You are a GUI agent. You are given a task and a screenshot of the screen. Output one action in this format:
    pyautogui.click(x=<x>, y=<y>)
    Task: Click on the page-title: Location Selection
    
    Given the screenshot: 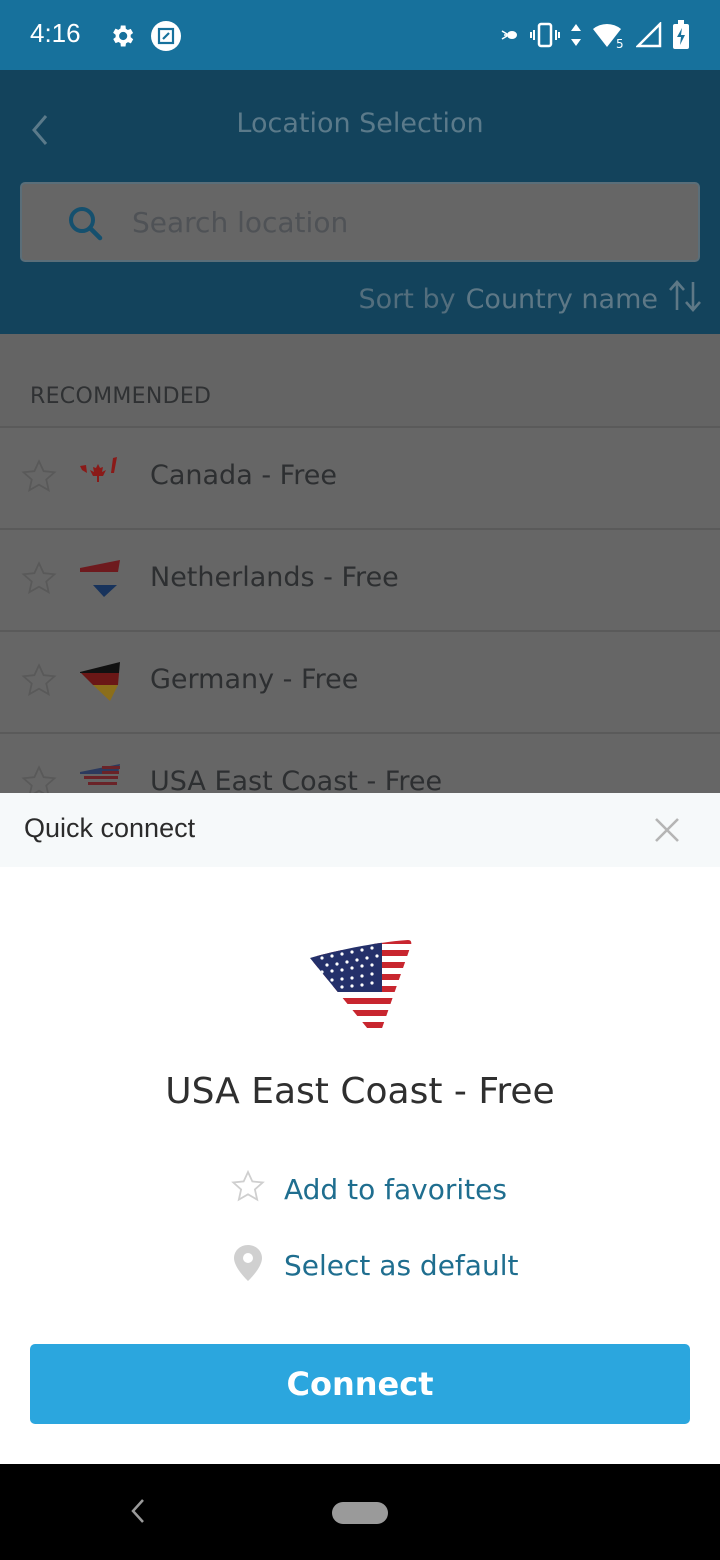 What is the action you would take?
    pyautogui.click(x=360, y=123)
    